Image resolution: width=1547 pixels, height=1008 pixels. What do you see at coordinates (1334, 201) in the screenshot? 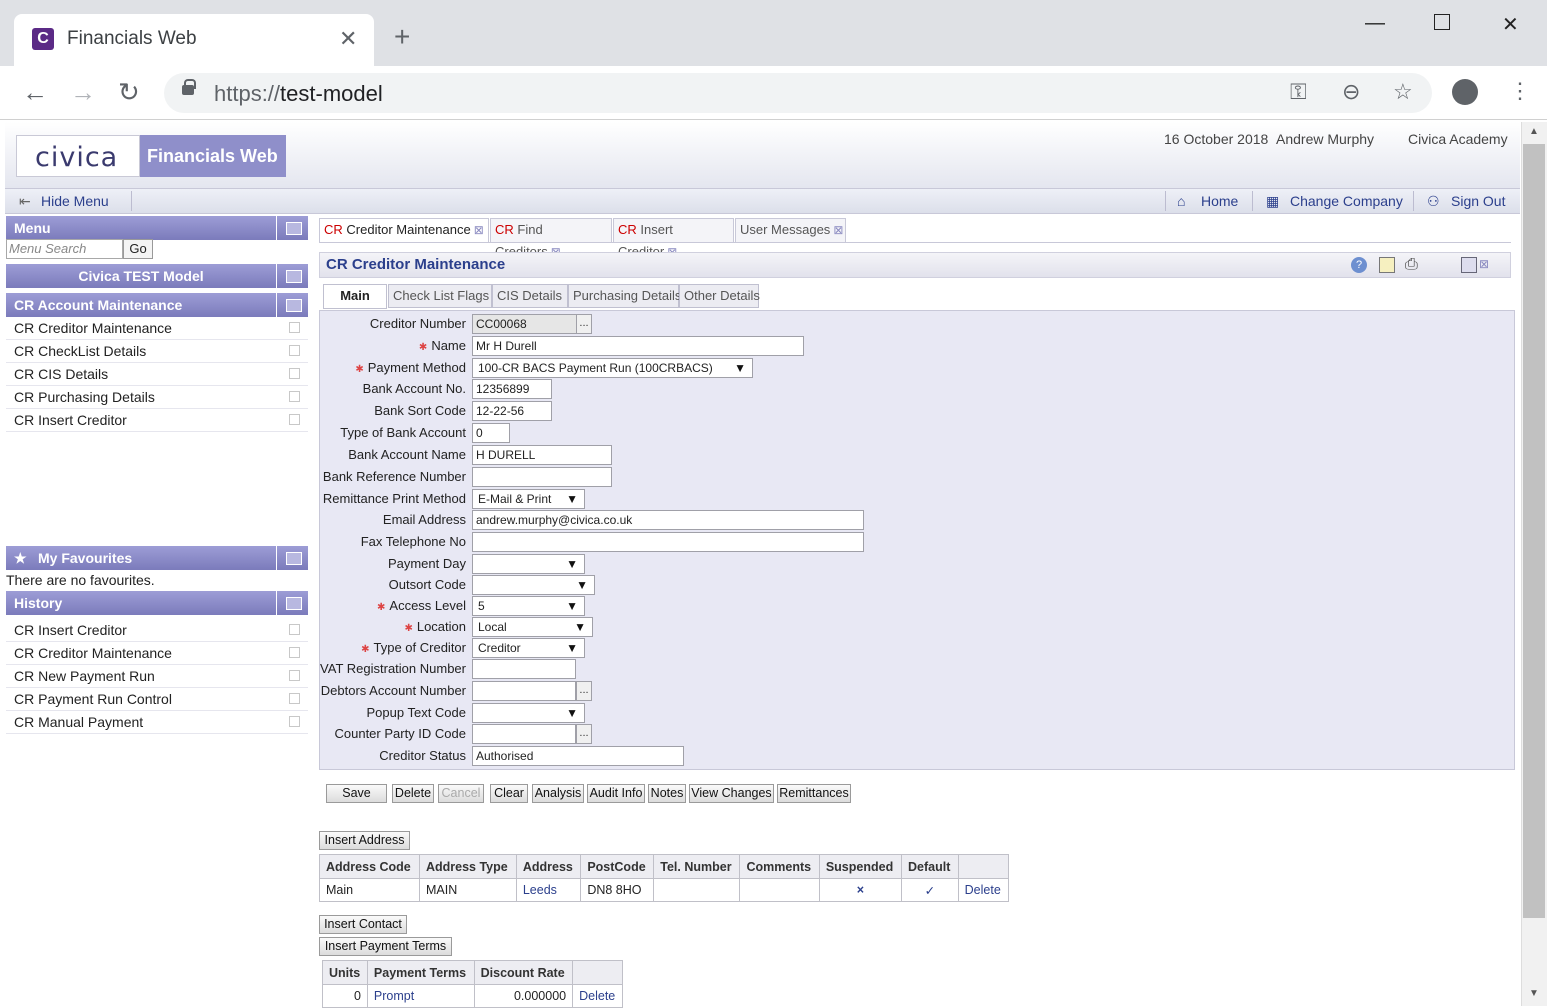
I see `change-company-button: ▦ Change Company` at bounding box center [1334, 201].